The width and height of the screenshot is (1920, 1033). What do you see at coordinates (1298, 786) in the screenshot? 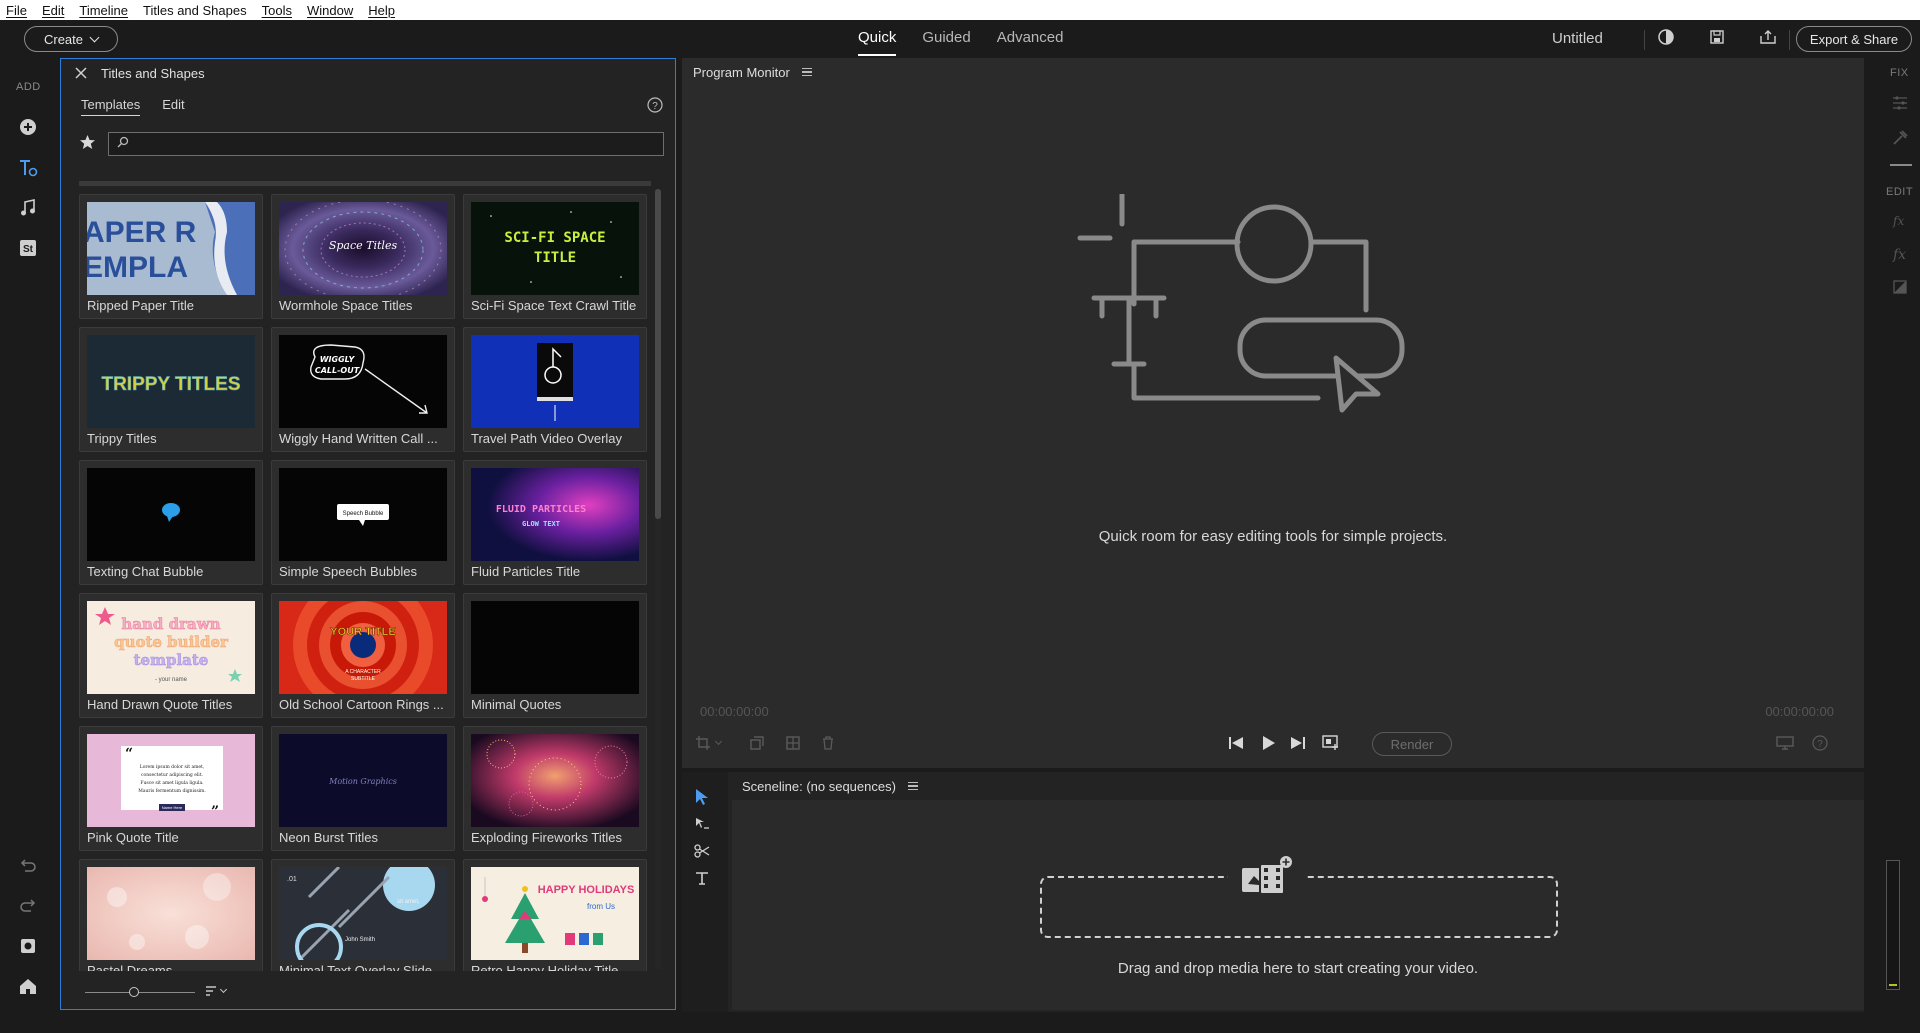
I see `sceneline-header: Sceneline: (no sequences)` at bounding box center [1298, 786].